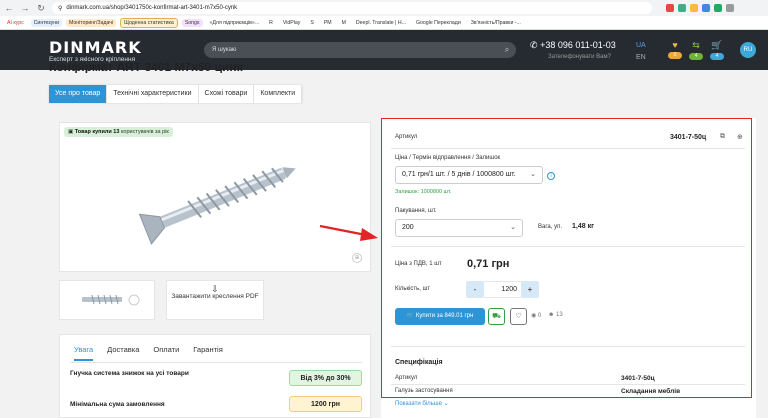 The height and width of the screenshot is (418, 768). Describe the element at coordinates (696, 45) in the screenshot. I see `compare-icon: ⇆` at that location.